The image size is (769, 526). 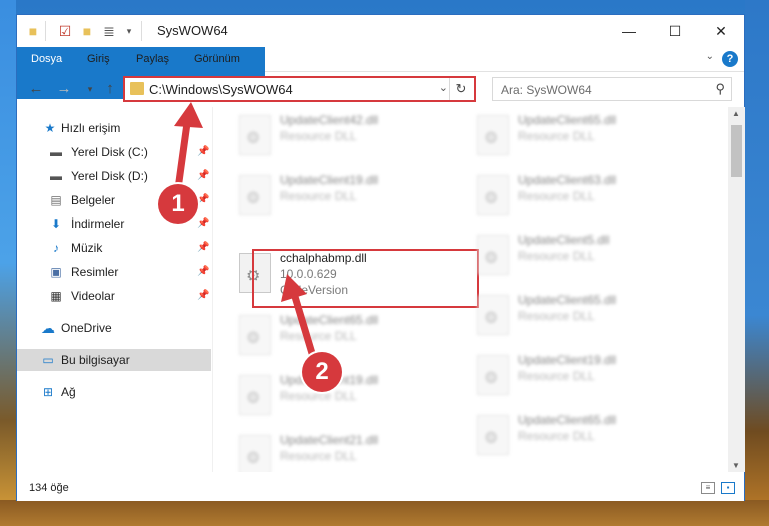 I want to click on annotation-badge-1: 1, so click(x=178, y=204).